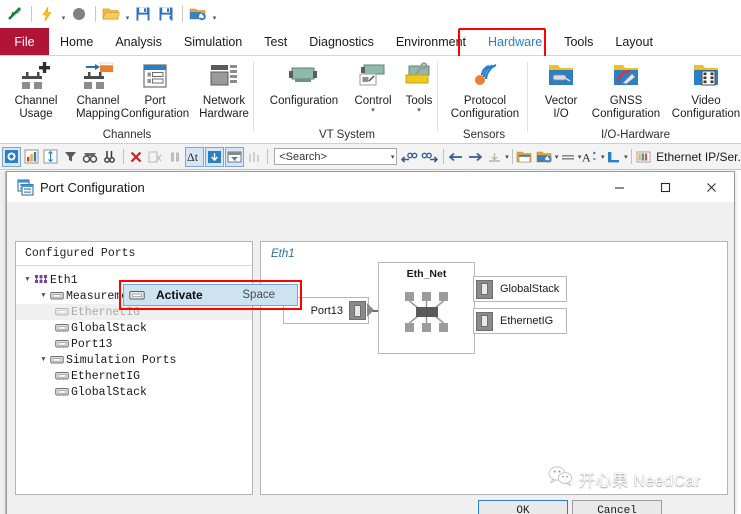 The width and height of the screenshot is (741, 514). I want to click on tab-diagnostics: Diagnostics, so click(341, 41).